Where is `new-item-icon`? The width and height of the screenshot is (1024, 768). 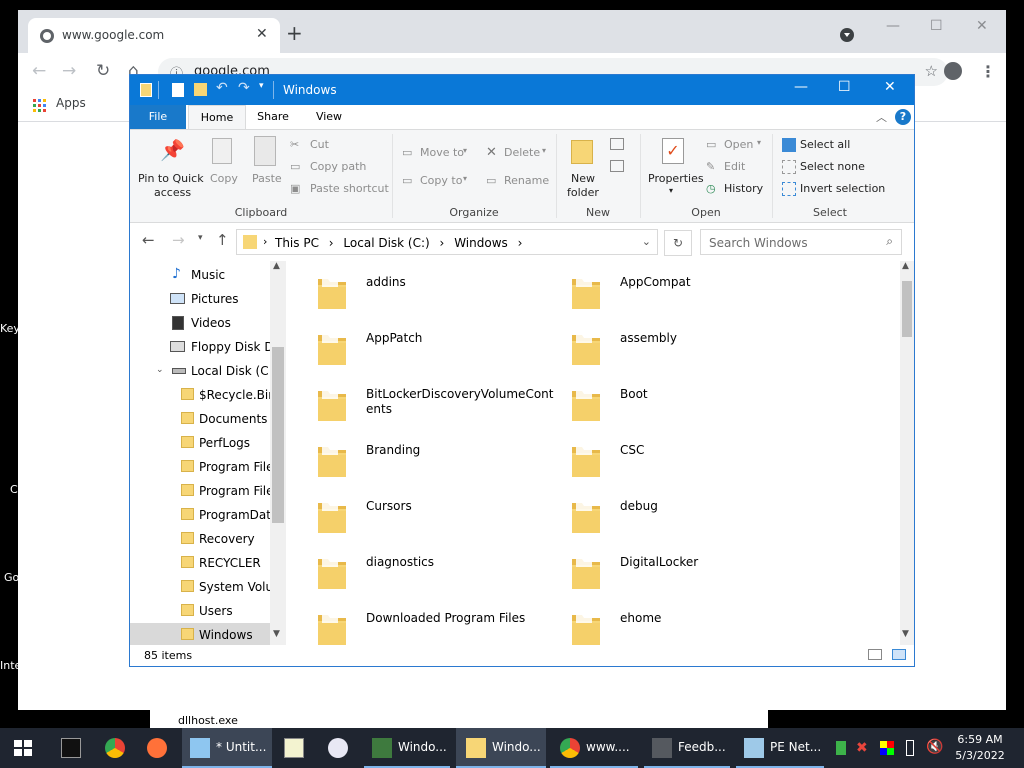
new-item-icon is located at coordinates (617, 144).